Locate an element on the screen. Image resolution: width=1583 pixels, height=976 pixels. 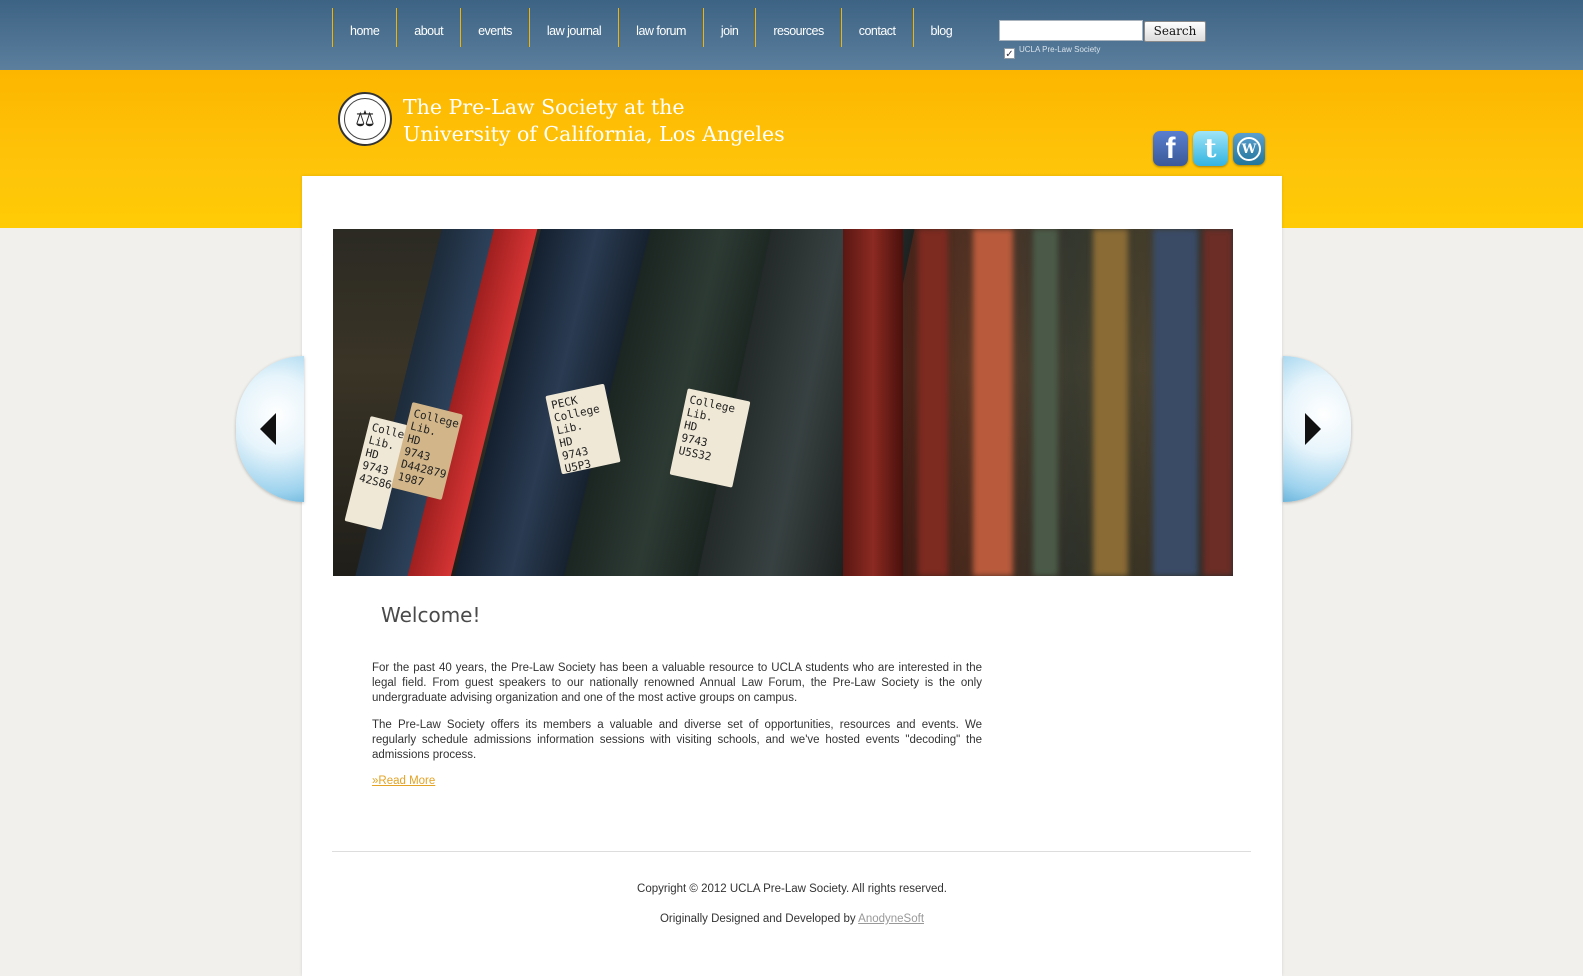
twitter-icon: t is located at coordinates (1210, 148).